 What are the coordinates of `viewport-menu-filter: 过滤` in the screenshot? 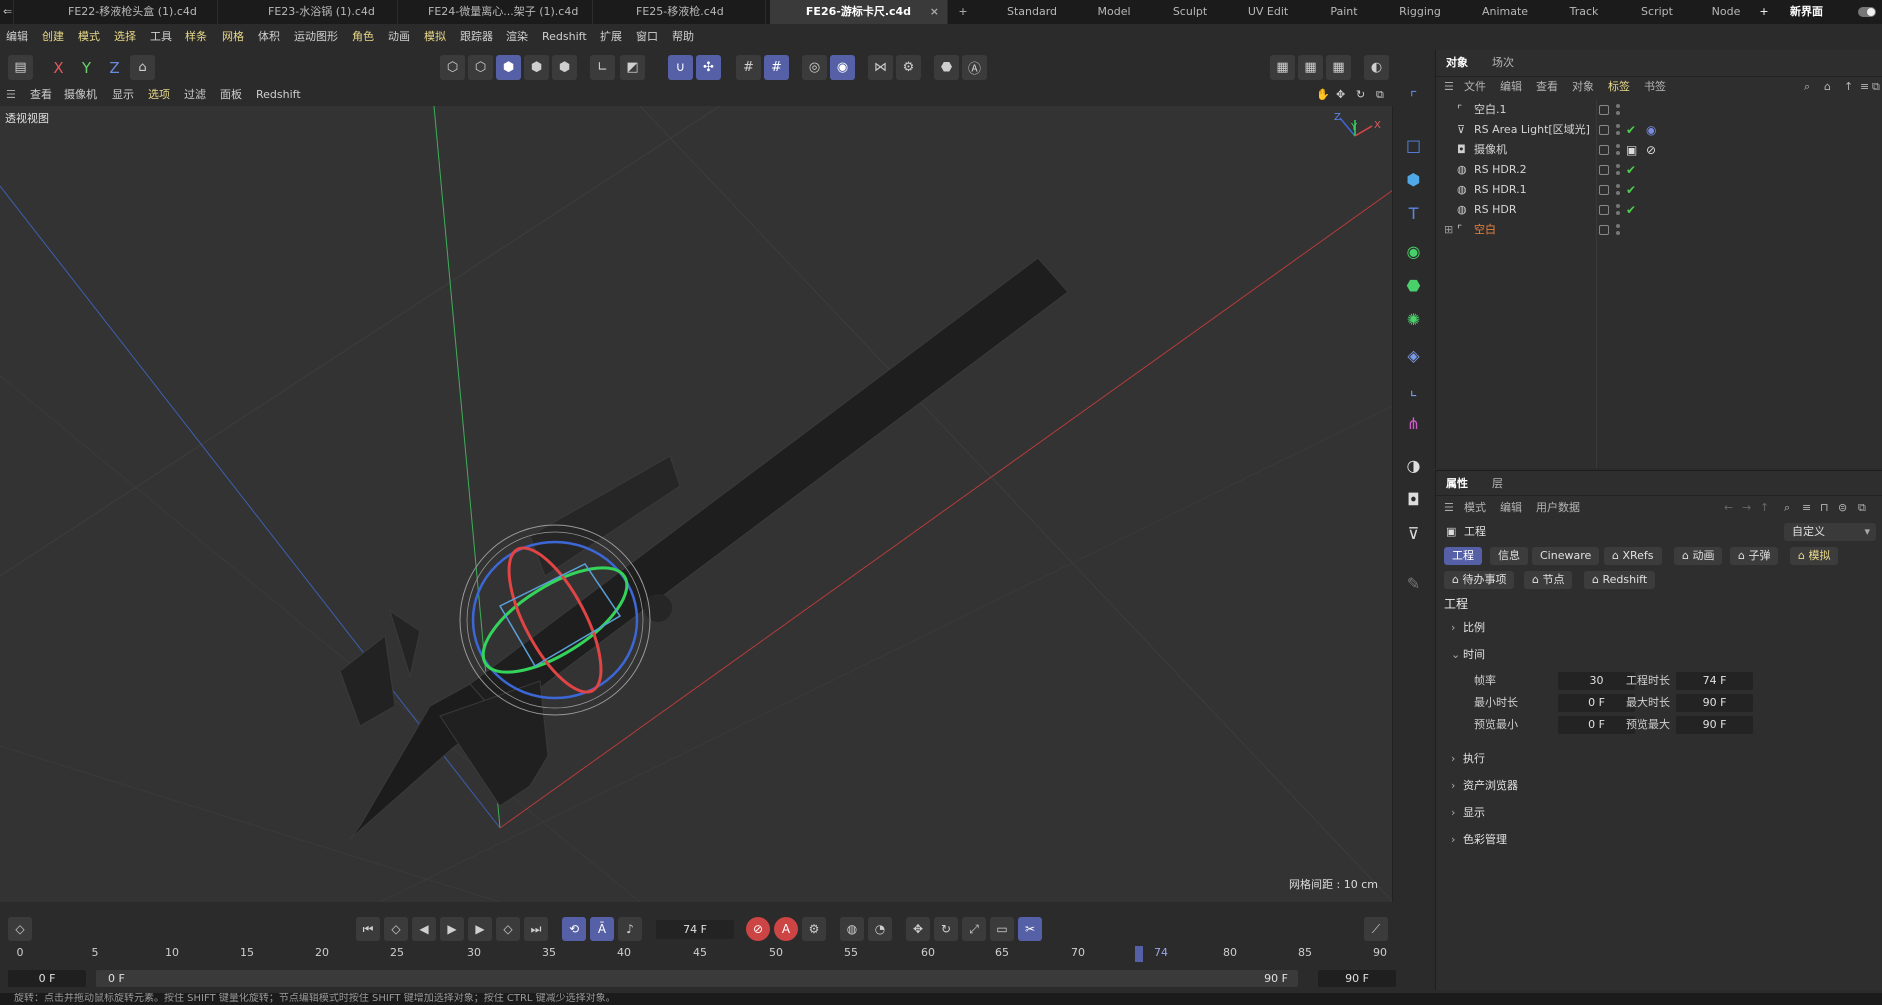 It's located at (195, 95).